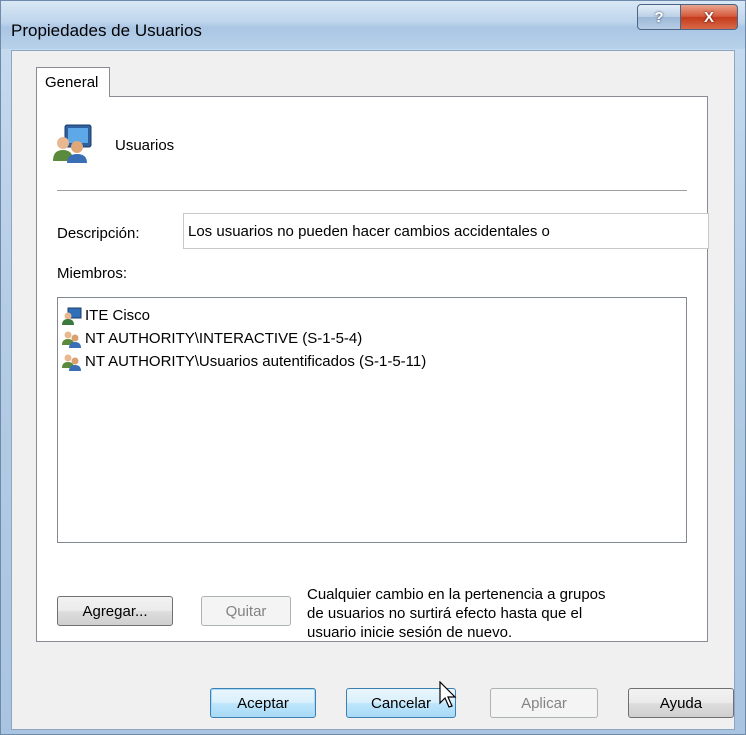 The image size is (746, 735). What do you see at coordinates (446, 231) in the screenshot?
I see `description-input` at bounding box center [446, 231].